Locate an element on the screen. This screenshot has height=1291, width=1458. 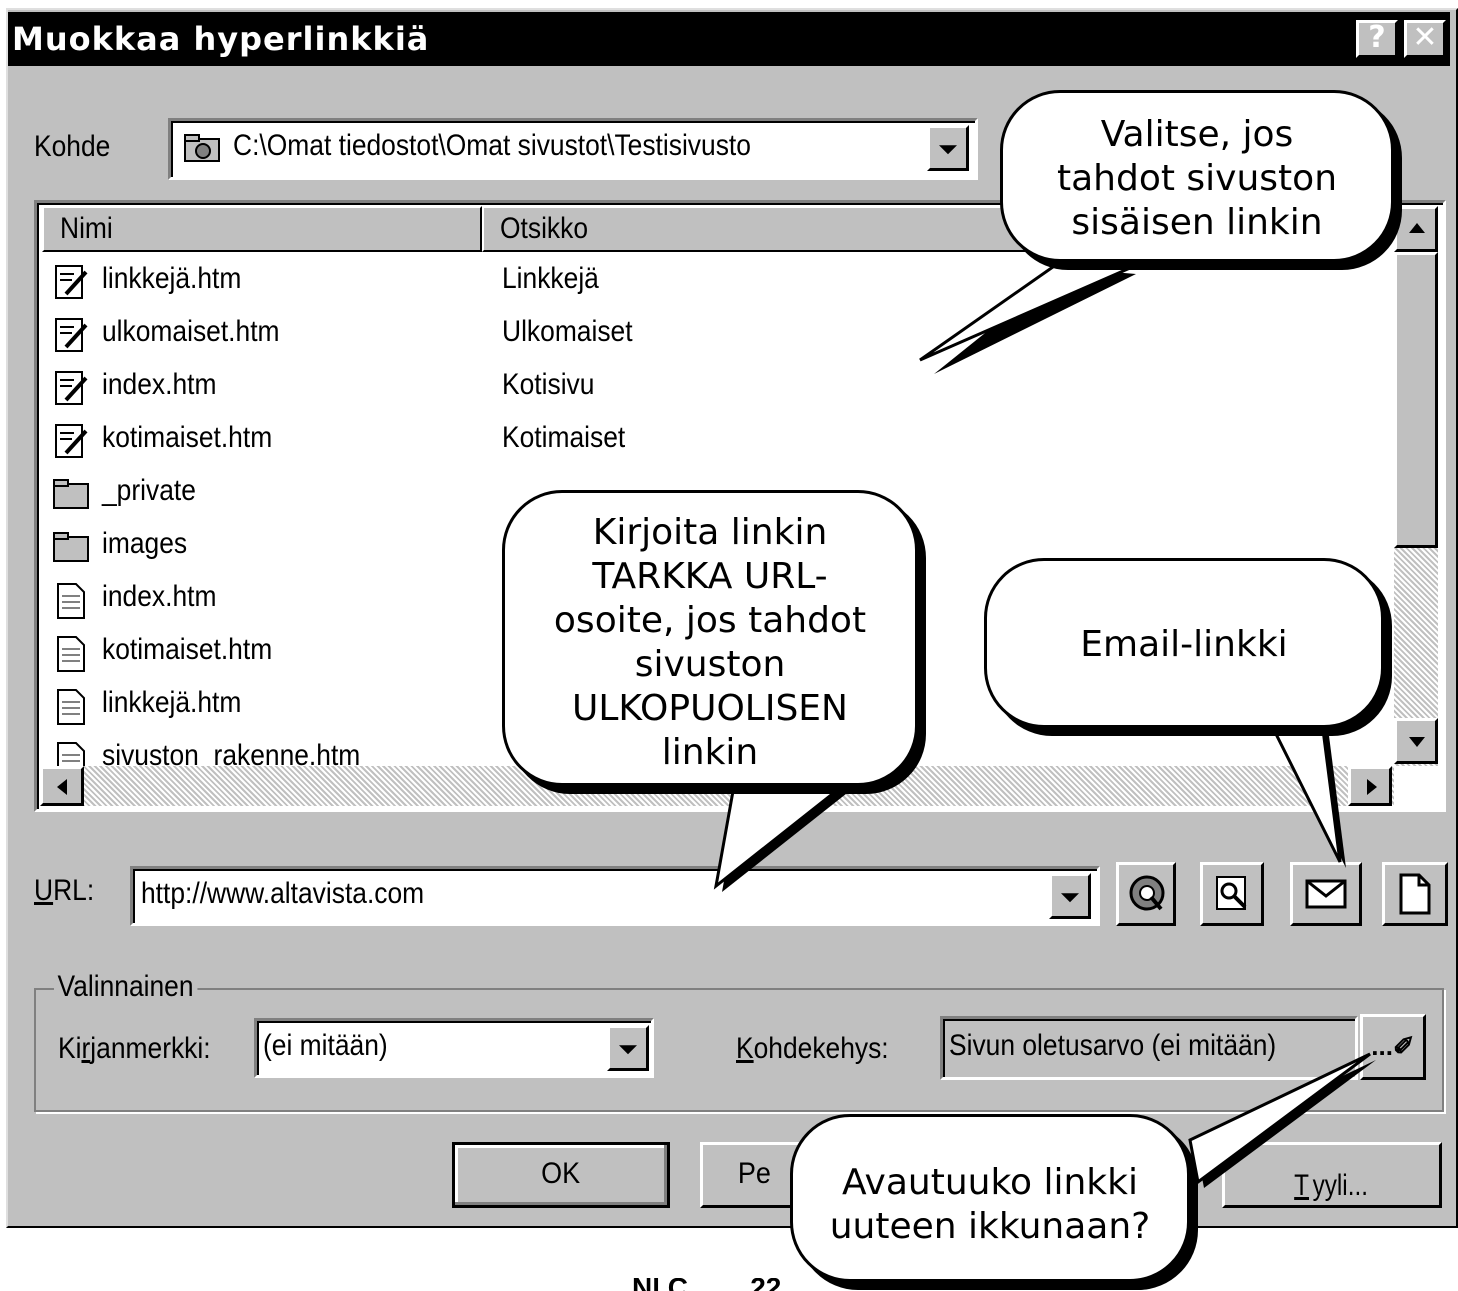
callout-email-link: Email-linkki is located at coordinates (1184, 643).